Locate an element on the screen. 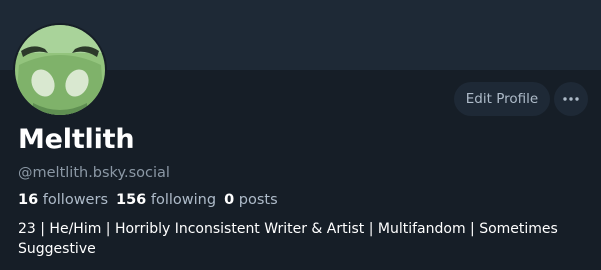 The image size is (601, 270). ellipsis-icon is located at coordinates (571, 99).